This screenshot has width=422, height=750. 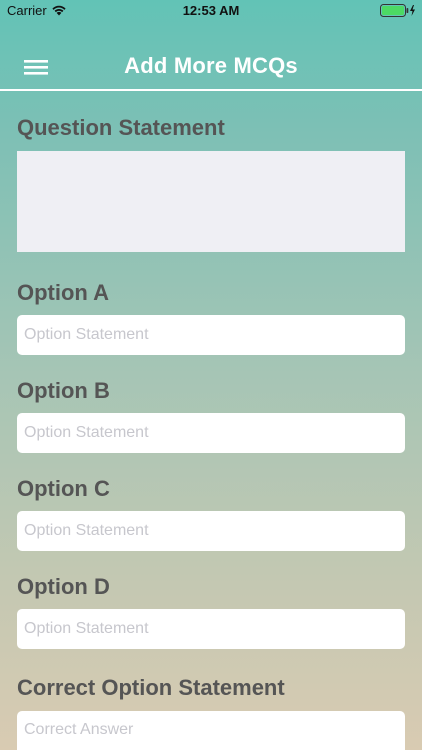 I want to click on status-bar: Carrier 12:53 AM, so click(x=211, y=11).